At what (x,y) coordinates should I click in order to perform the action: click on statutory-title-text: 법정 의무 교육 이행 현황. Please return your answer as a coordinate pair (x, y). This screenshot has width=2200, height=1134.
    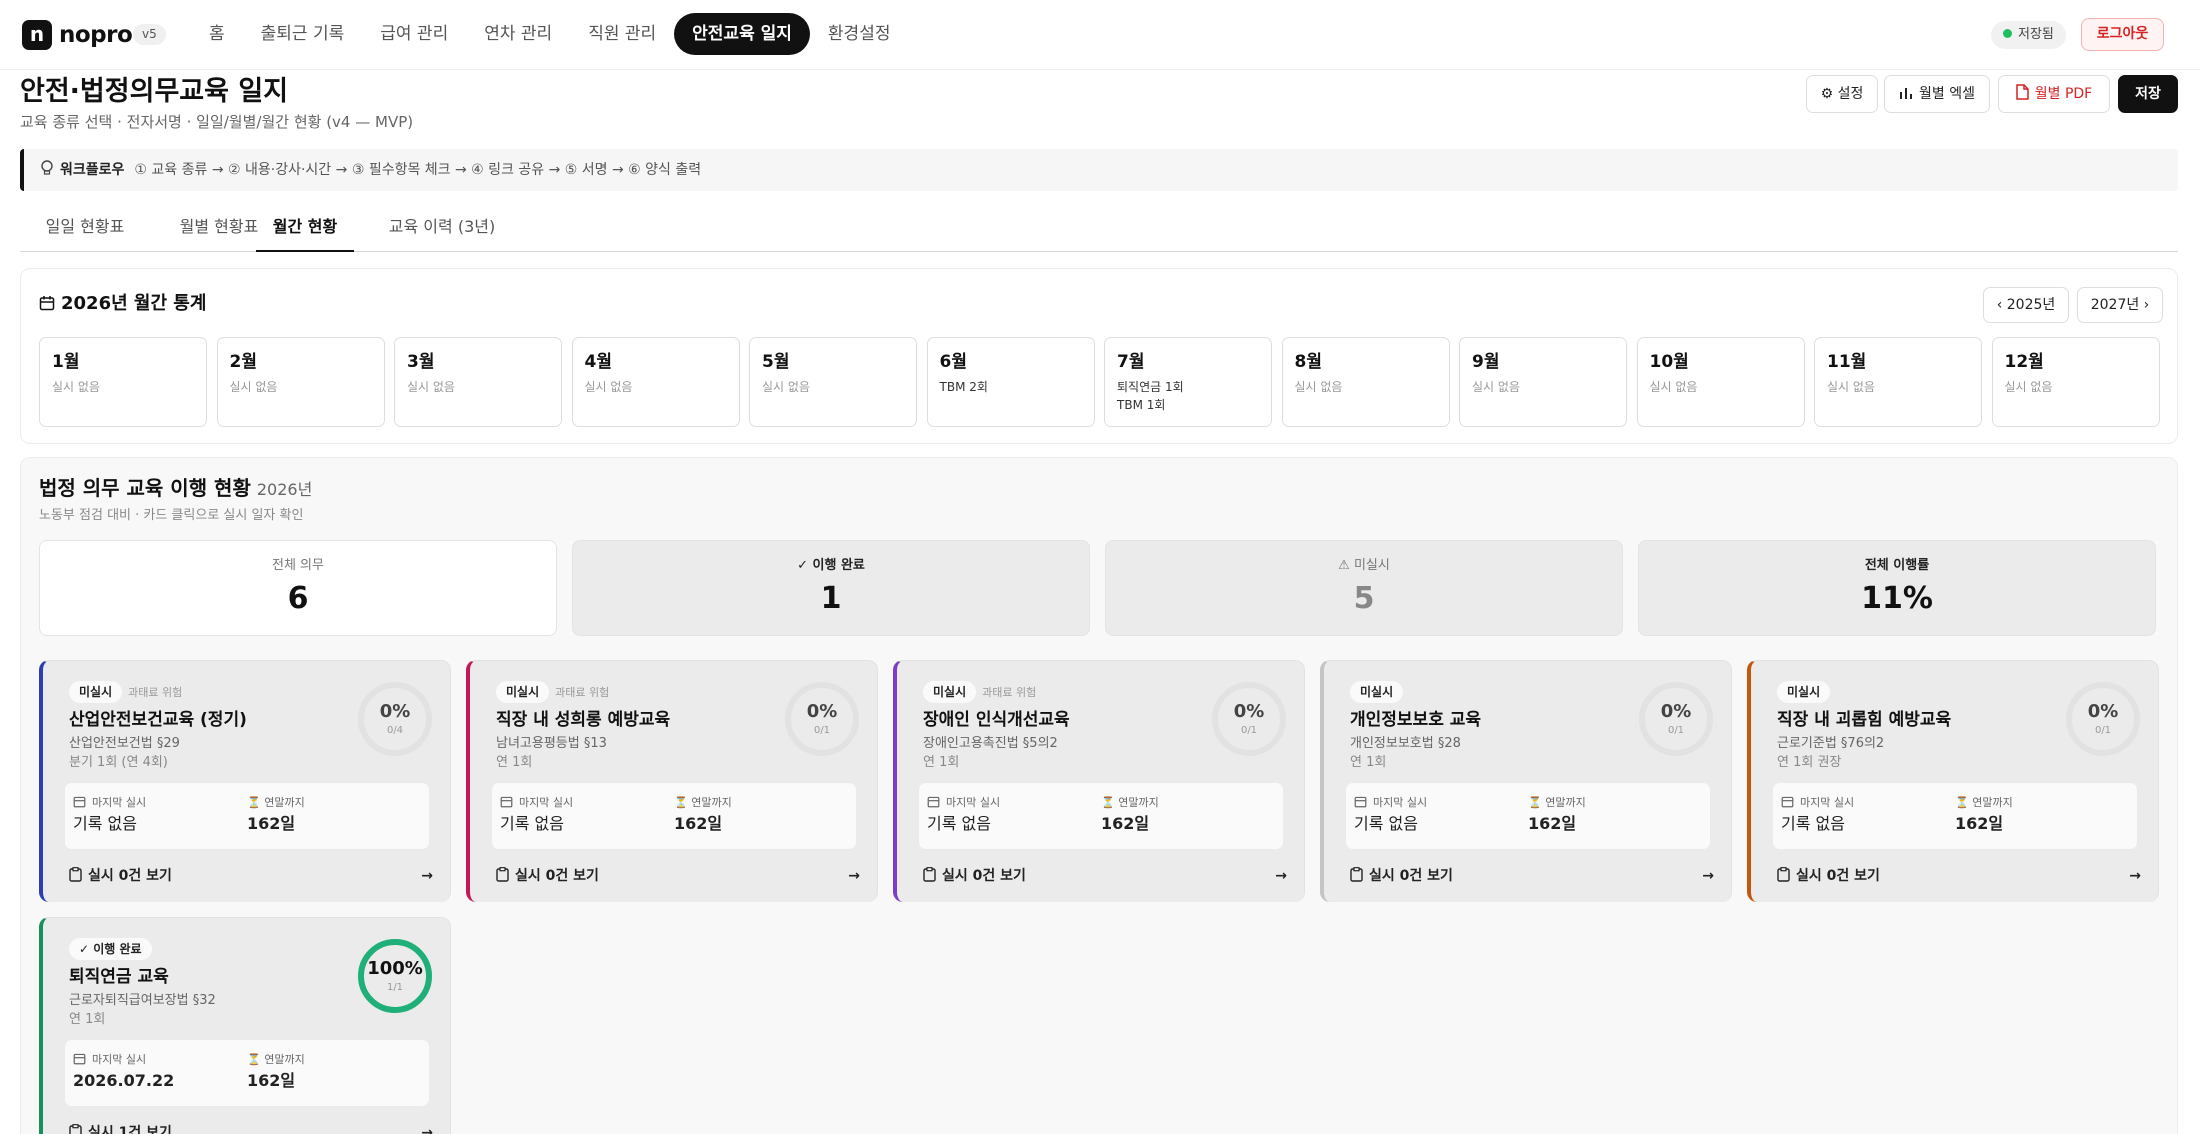
    Looking at the image, I should click on (145, 488).